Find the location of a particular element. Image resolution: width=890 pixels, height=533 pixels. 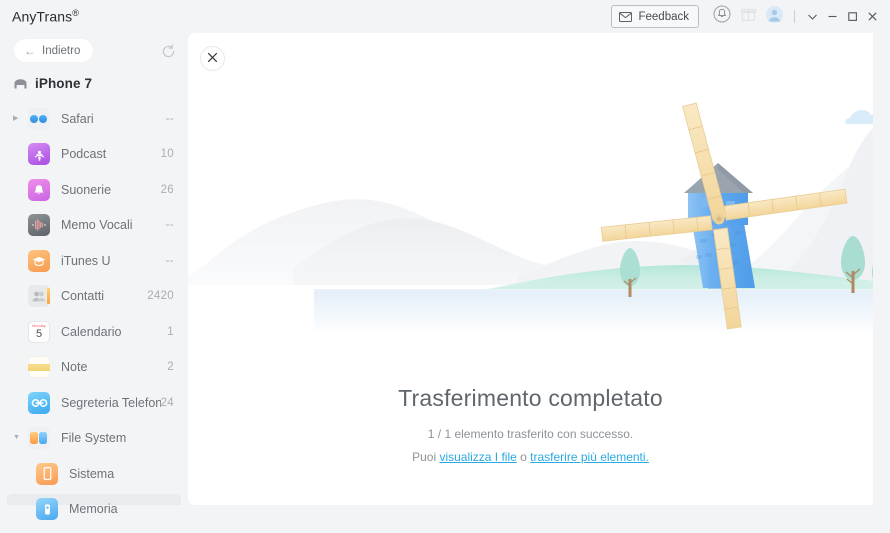

sidebar-item-safari: ▶ Safari -- is located at coordinates (94, 119).